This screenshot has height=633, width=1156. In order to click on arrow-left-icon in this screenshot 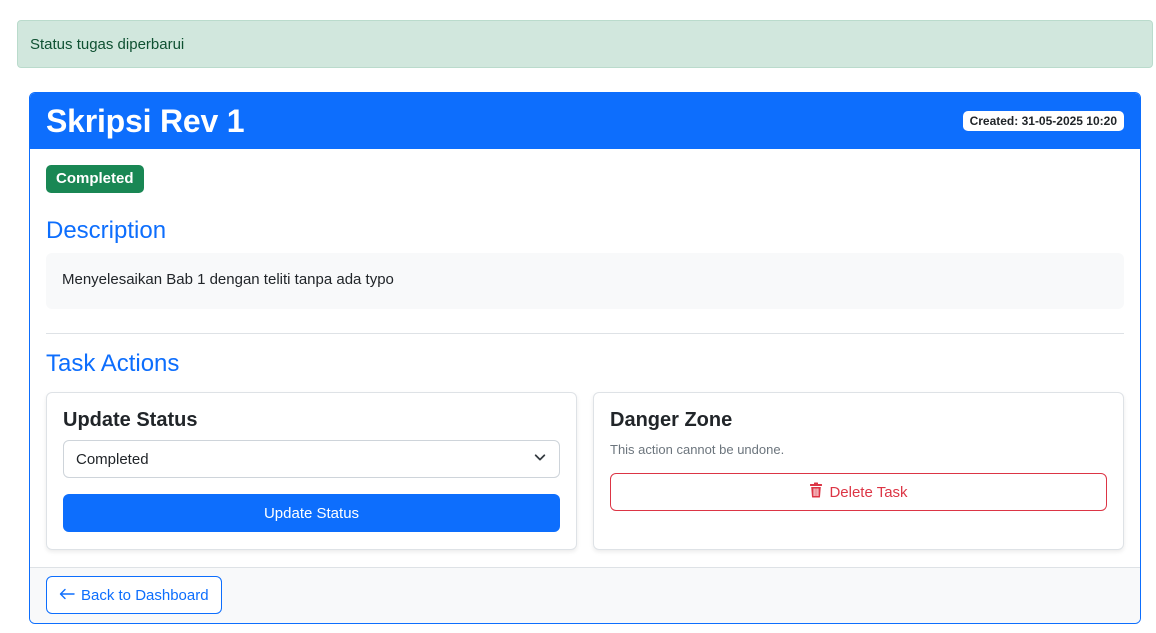, I will do `click(67, 595)`.